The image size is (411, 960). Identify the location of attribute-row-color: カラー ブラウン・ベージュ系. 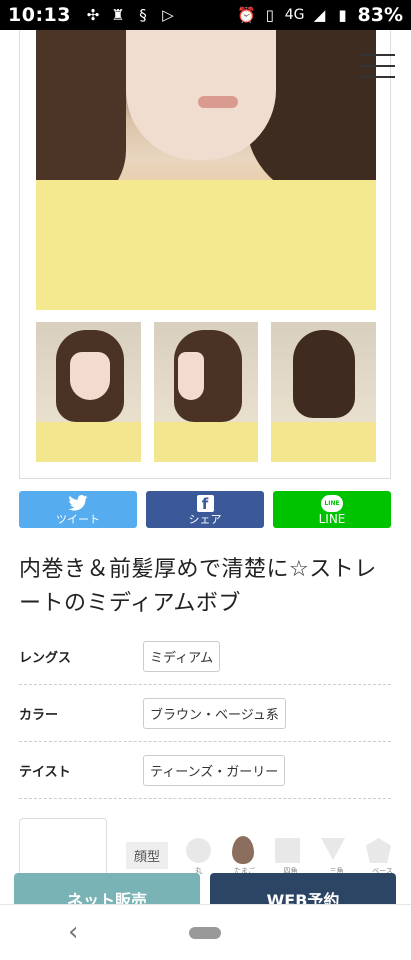
(205, 713).